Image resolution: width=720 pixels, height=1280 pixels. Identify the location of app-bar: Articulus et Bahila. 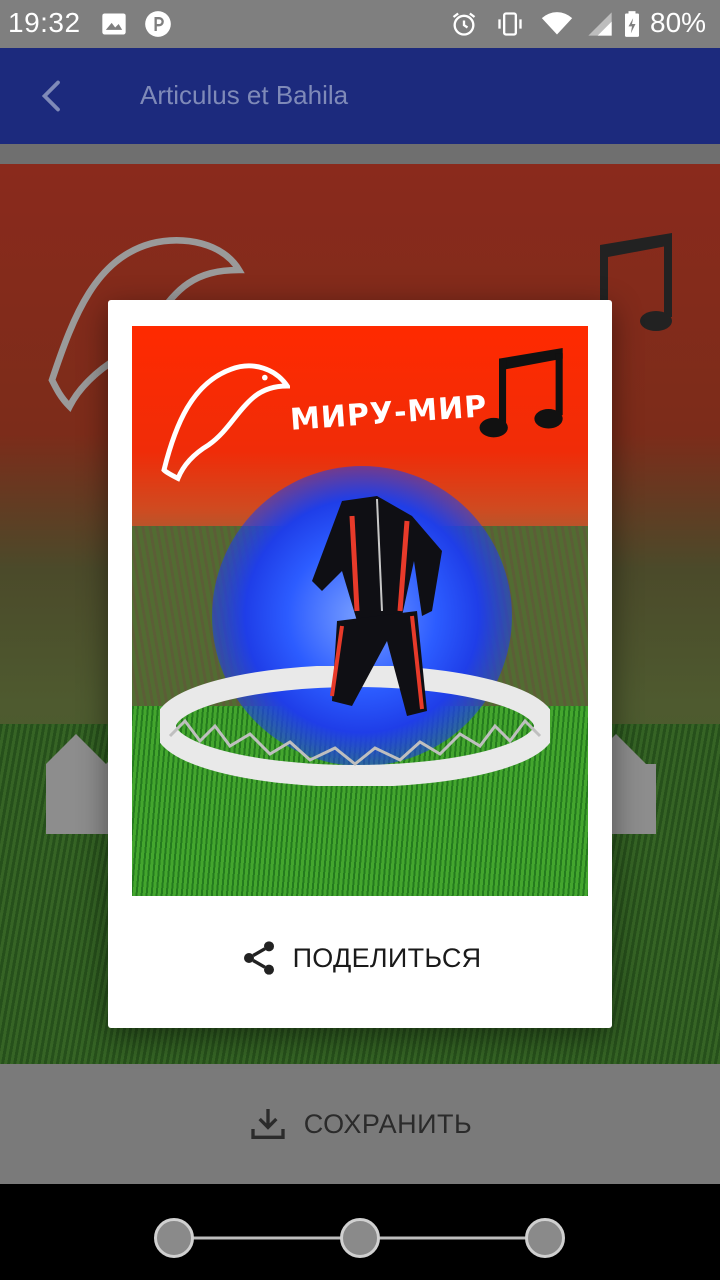
(360, 96).